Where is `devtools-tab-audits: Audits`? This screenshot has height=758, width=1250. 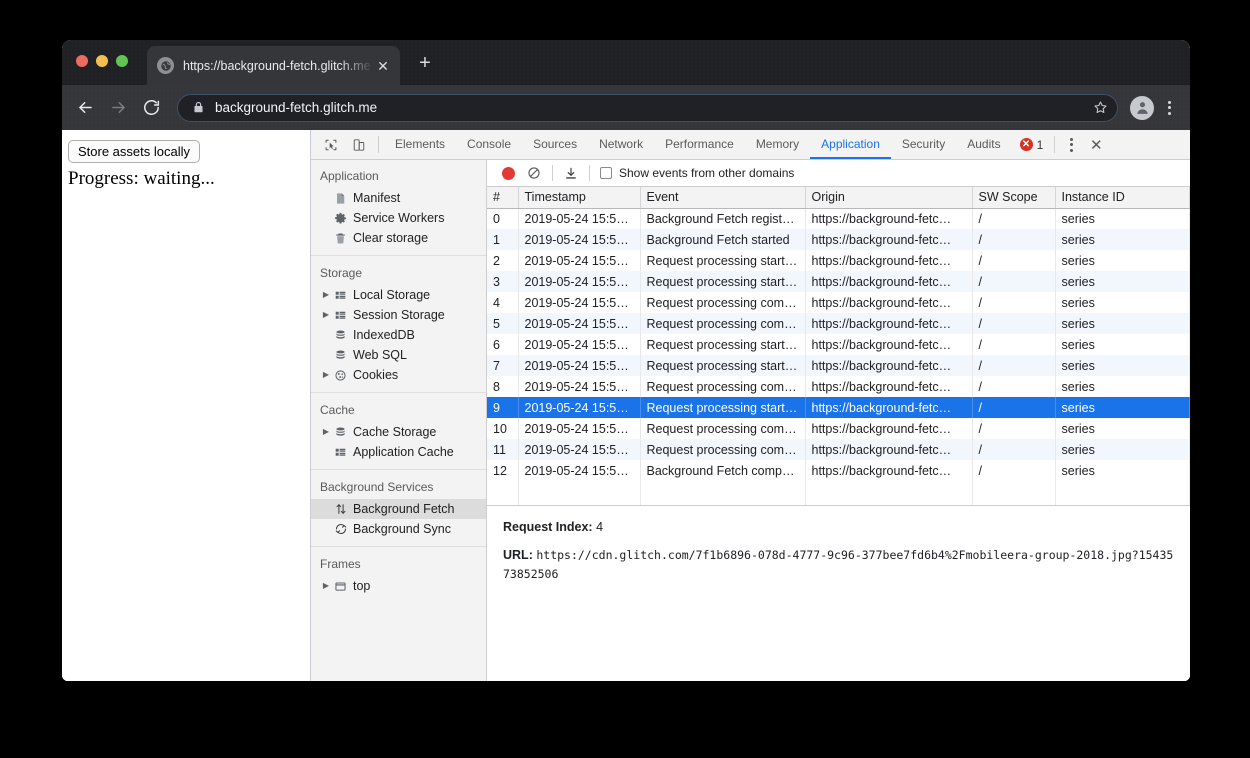
devtools-tab-audits: Audits is located at coordinates (983, 144).